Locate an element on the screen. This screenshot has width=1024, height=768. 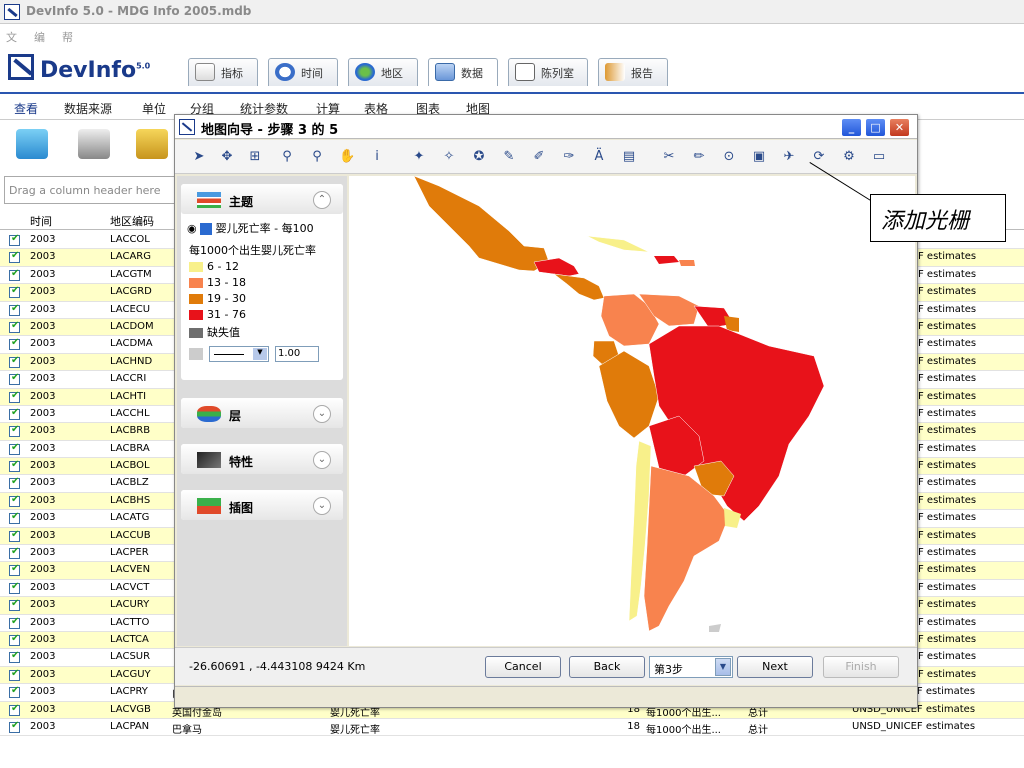
menu2-source: 数据来源 is located at coordinates (88, 108).